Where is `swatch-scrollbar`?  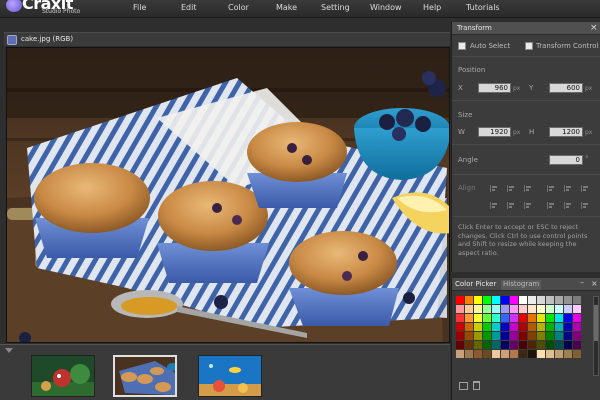
swatch-scrollbar is located at coordinates (596, 336).